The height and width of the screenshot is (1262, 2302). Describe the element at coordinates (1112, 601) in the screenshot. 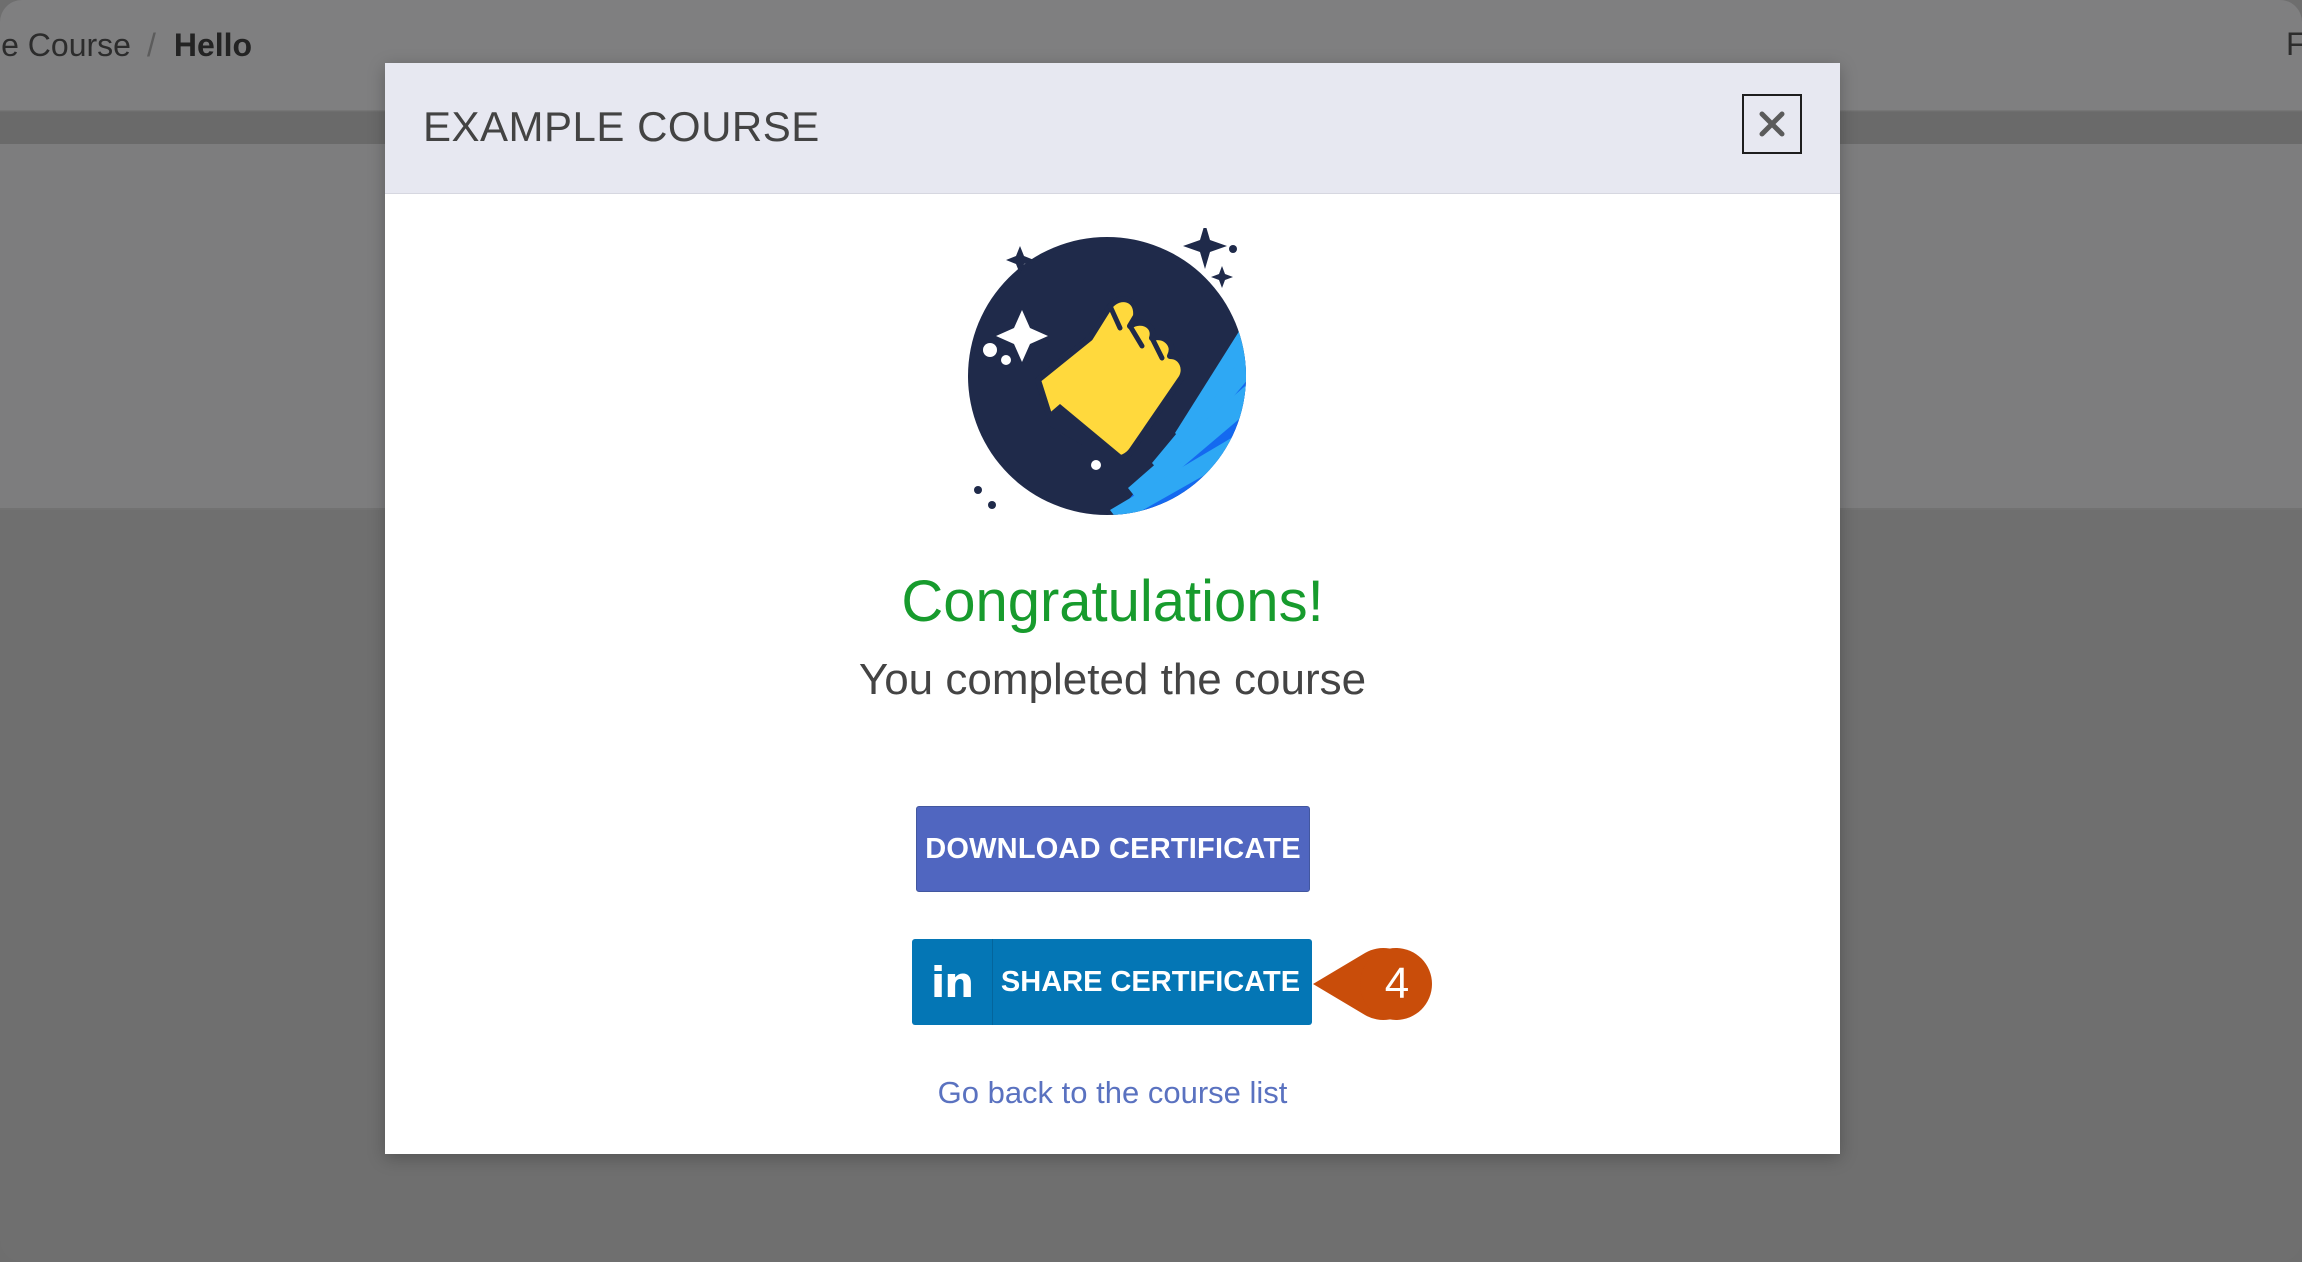

I see `congratulations-heading: Congratulations!` at that location.